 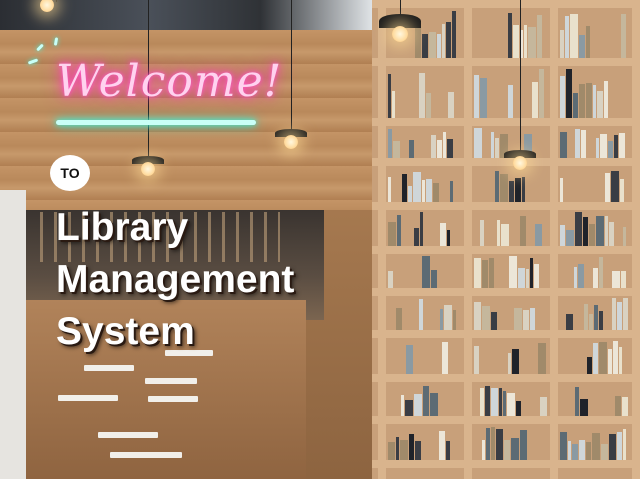 What do you see at coordinates (122, 227) in the screenshot?
I see `title-line: Library` at bounding box center [122, 227].